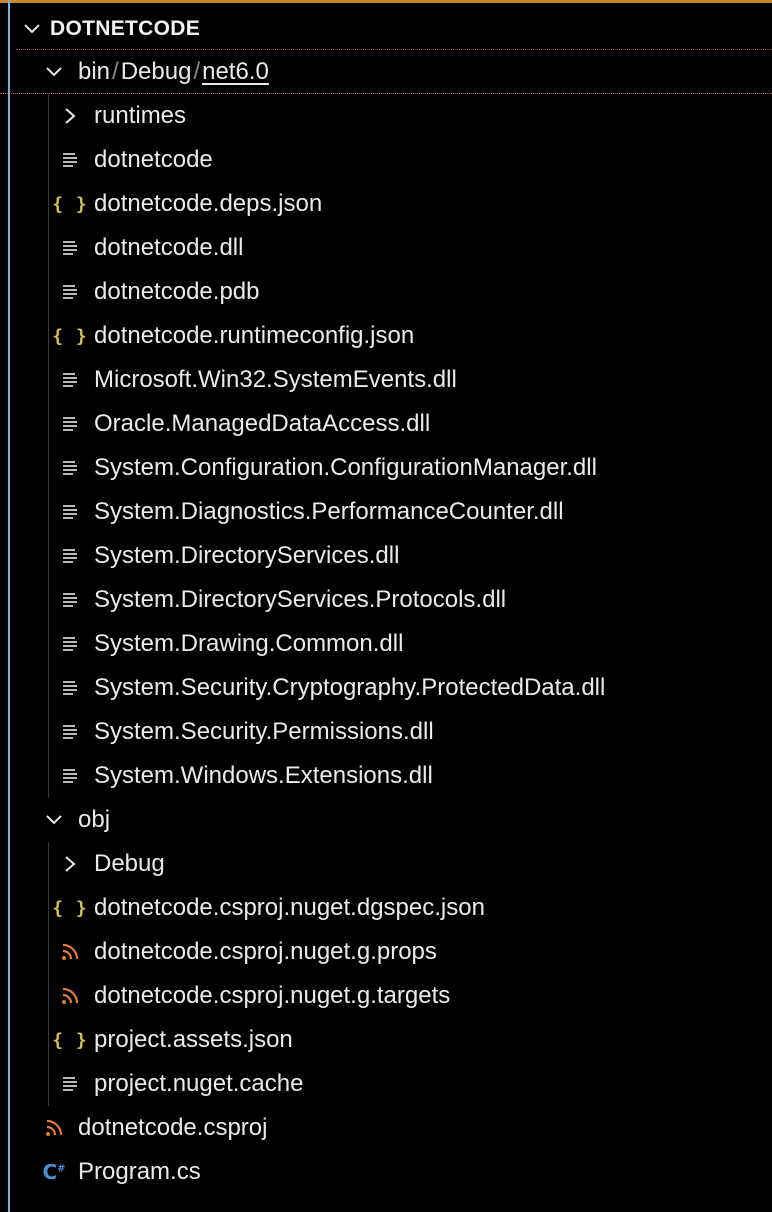 The width and height of the screenshot is (772, 1212). I want to click on tree-file: { } project.assets.json, so click(386, 1040).